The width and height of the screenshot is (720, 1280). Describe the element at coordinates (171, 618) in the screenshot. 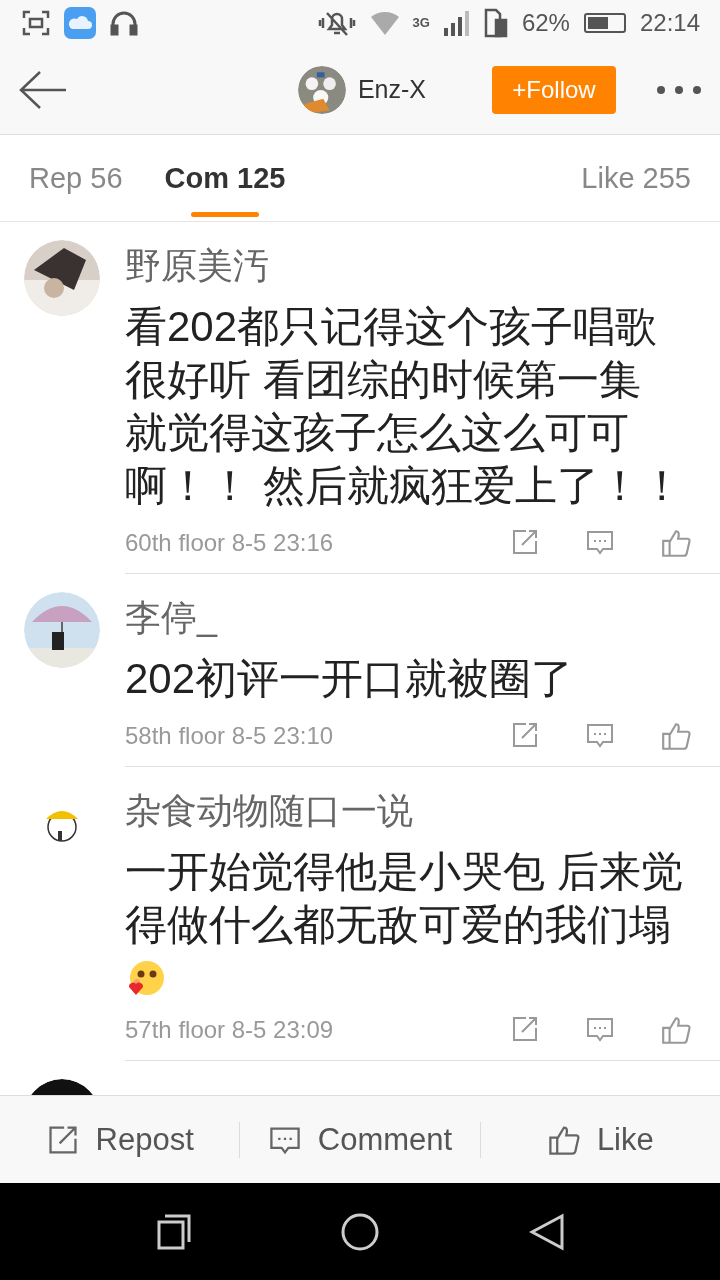

I see `author-name: 李停_` at that location.